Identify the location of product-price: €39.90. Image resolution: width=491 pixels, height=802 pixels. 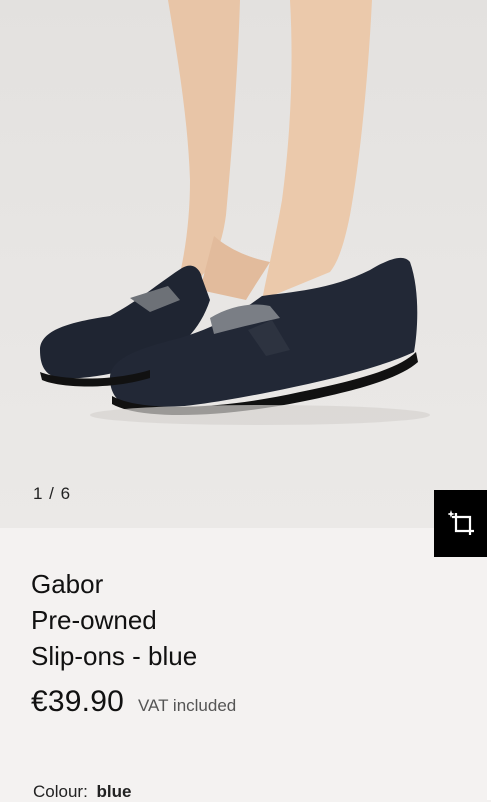
(77, 701).